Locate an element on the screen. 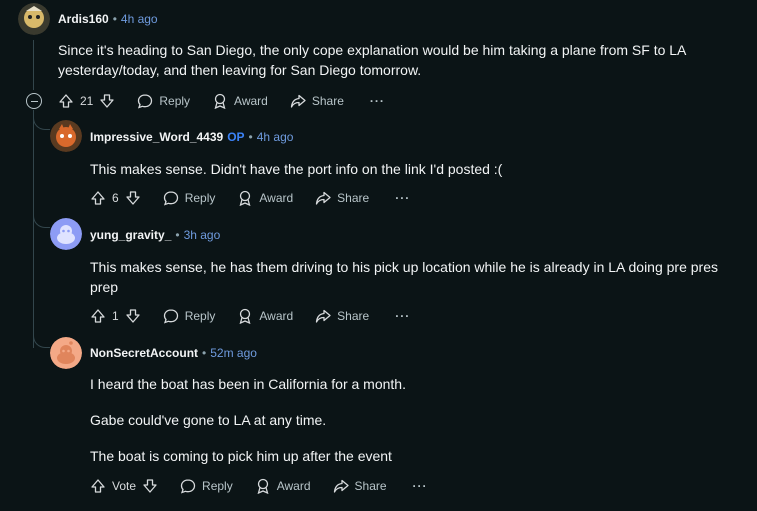 The width and height of the screenshot is (757, 511). comment-paragraph: Gabe could've gone to LA at any time. is located at coordinates (208, 420).